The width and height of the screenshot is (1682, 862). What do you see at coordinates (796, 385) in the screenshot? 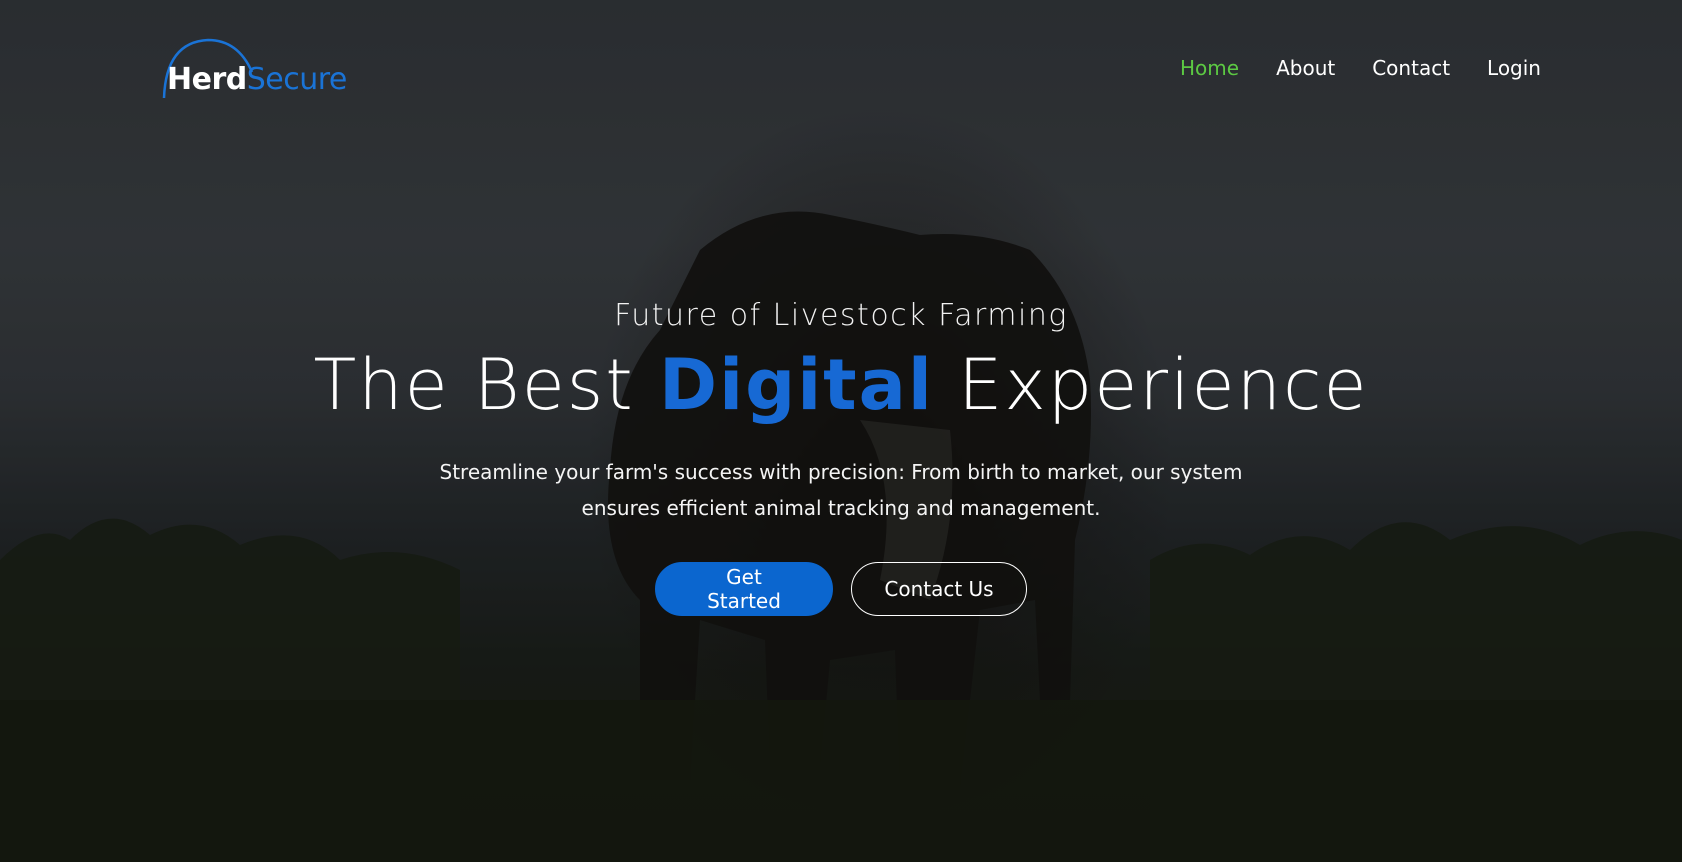
I see `headline-accent: Digital` at bounding box center [796, 385].